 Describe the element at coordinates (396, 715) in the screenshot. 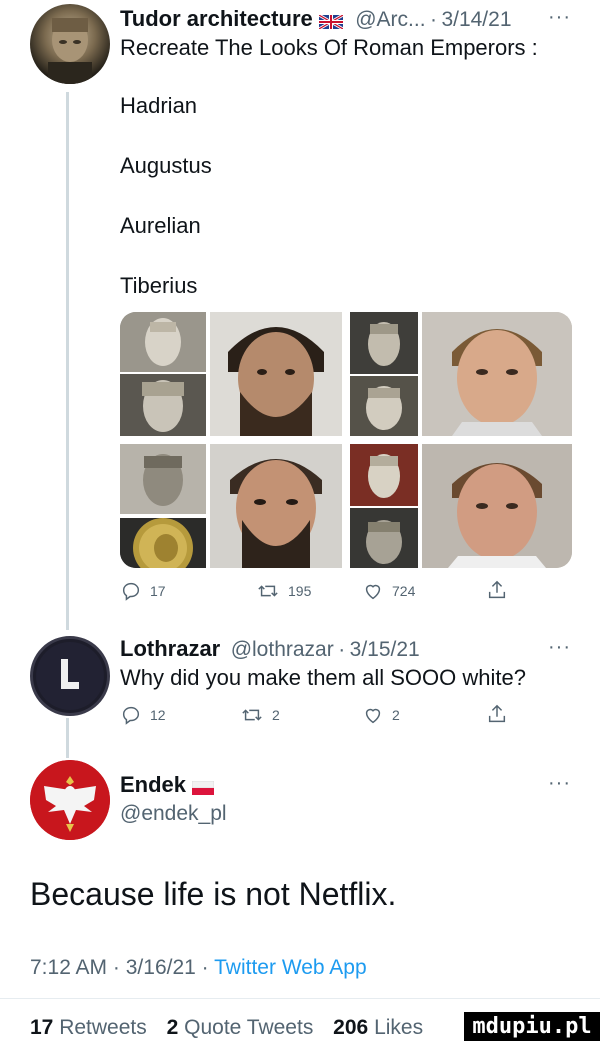

I see `like-count: 2` at that location.